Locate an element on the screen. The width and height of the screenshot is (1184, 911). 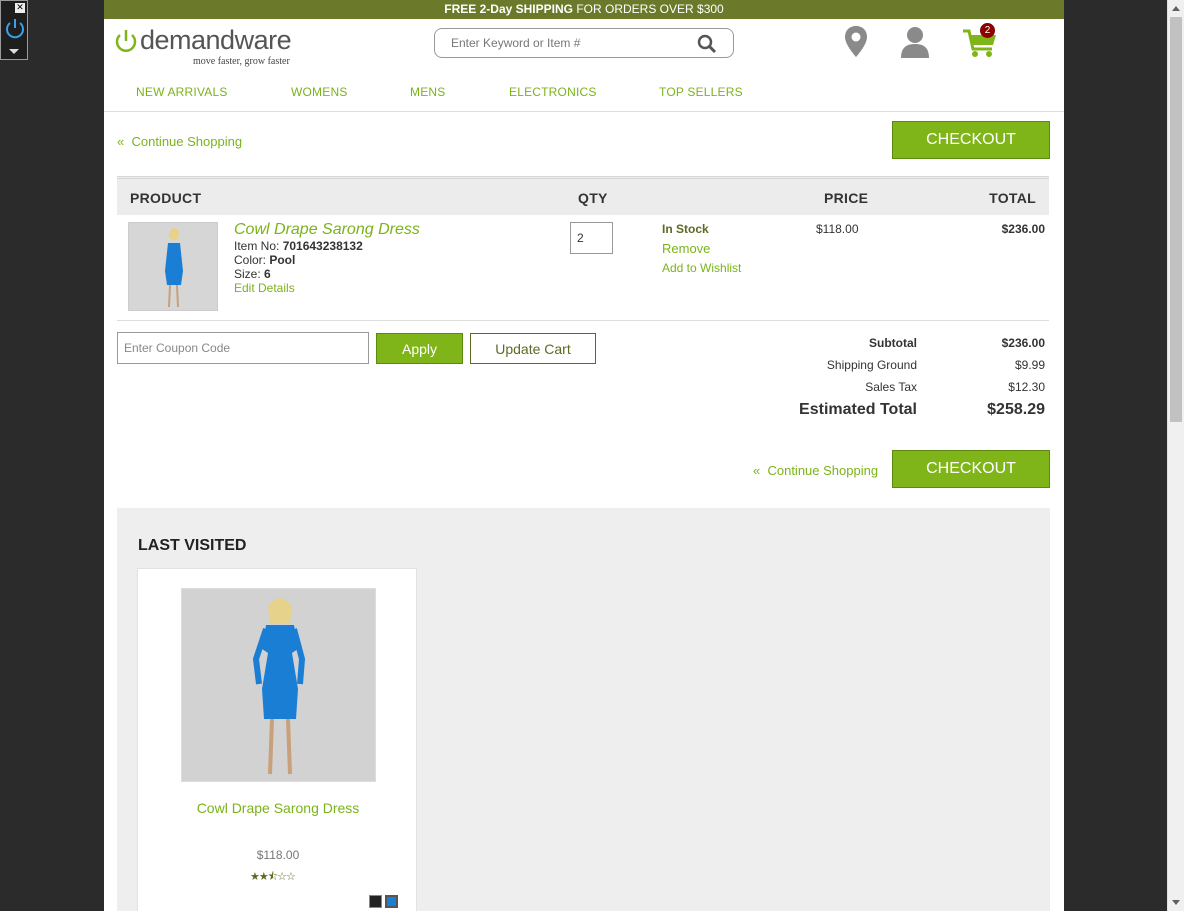
swatch-blue is located at coordinates (391, 901).